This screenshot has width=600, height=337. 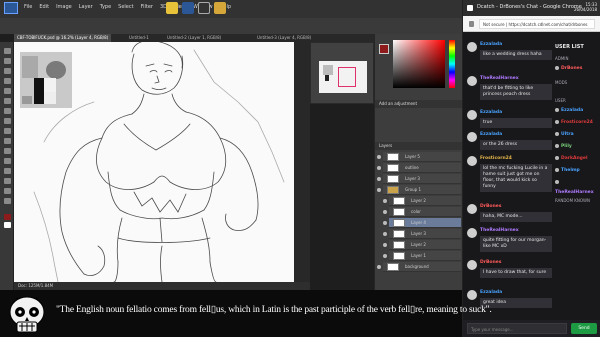 What do you see at coordinates (7, 131) in the screenshot?
I see `gradient-tool-icon` at bounding box center [7, 131].